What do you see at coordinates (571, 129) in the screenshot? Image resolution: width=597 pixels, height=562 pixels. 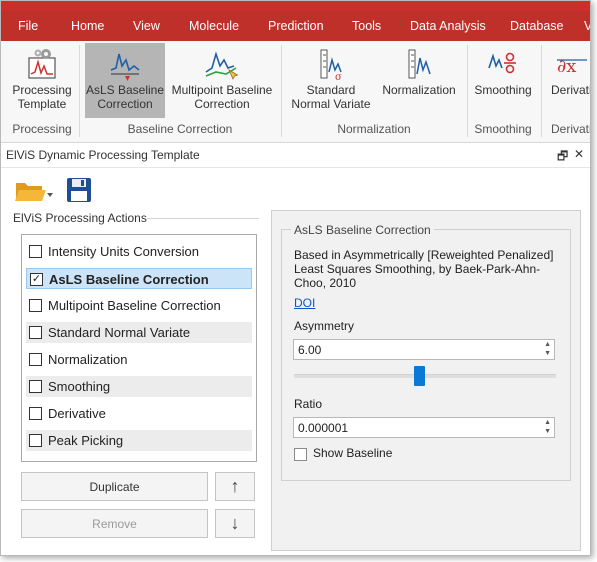 I see `group-derivative-label: Derivati` at bounding box center [571, 129].